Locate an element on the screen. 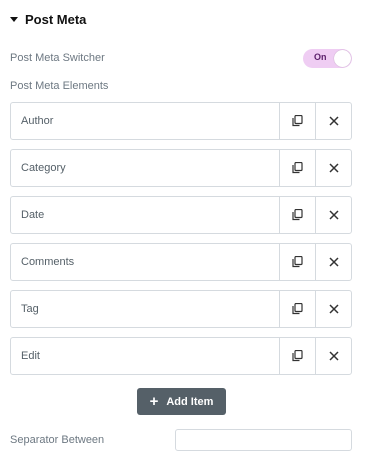  section-toggle: Post Meta is located at coordinates (48, 19).